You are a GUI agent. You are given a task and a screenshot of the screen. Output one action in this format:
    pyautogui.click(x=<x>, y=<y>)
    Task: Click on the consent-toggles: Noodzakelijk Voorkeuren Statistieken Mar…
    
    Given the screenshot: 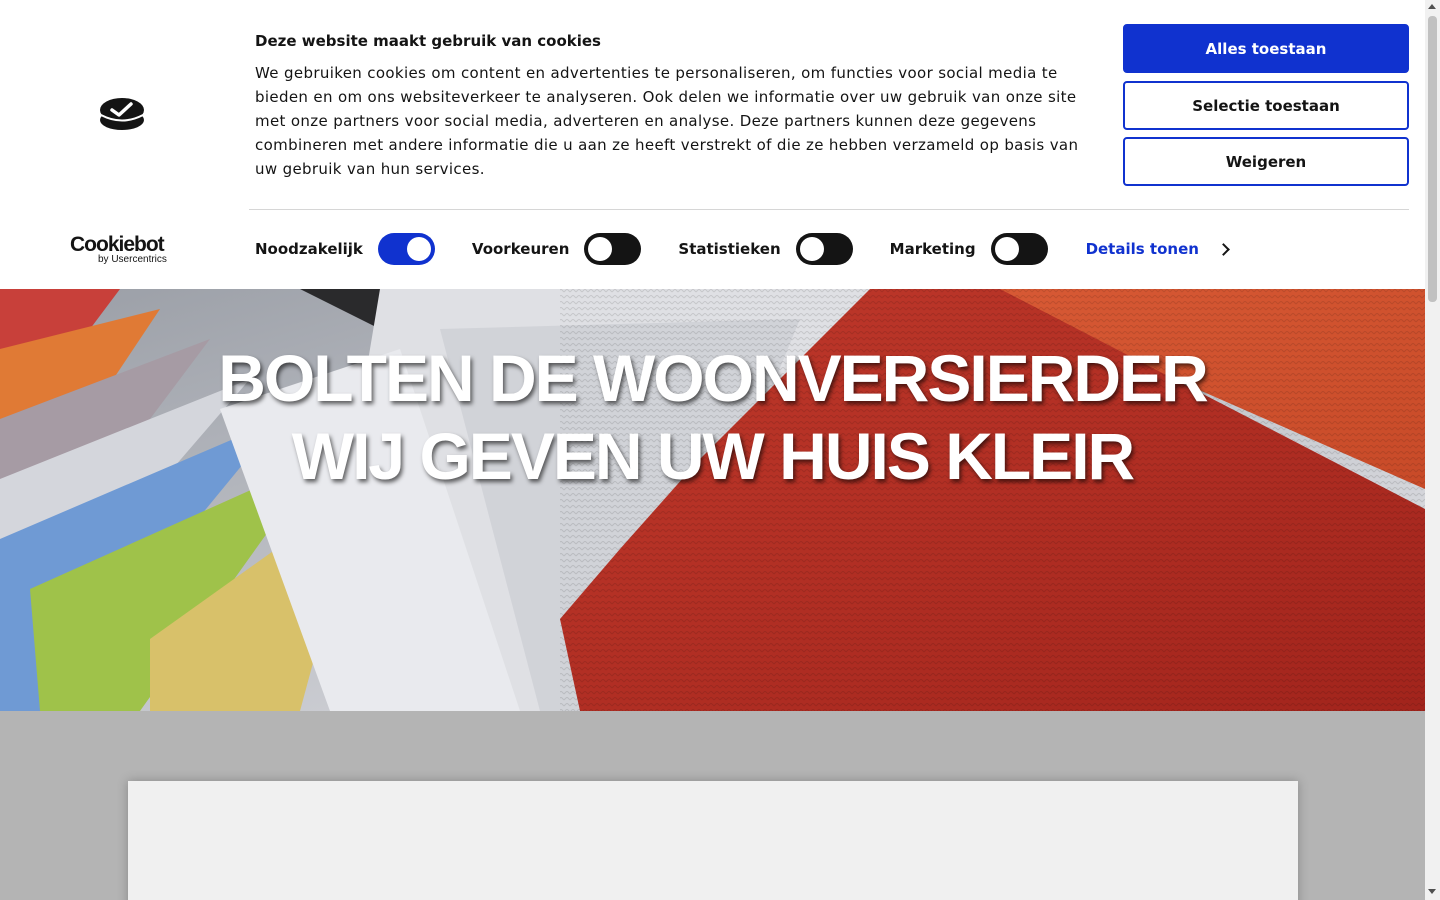 What is the action you would take?
    pyautogui.click(x=742, y=249)
    